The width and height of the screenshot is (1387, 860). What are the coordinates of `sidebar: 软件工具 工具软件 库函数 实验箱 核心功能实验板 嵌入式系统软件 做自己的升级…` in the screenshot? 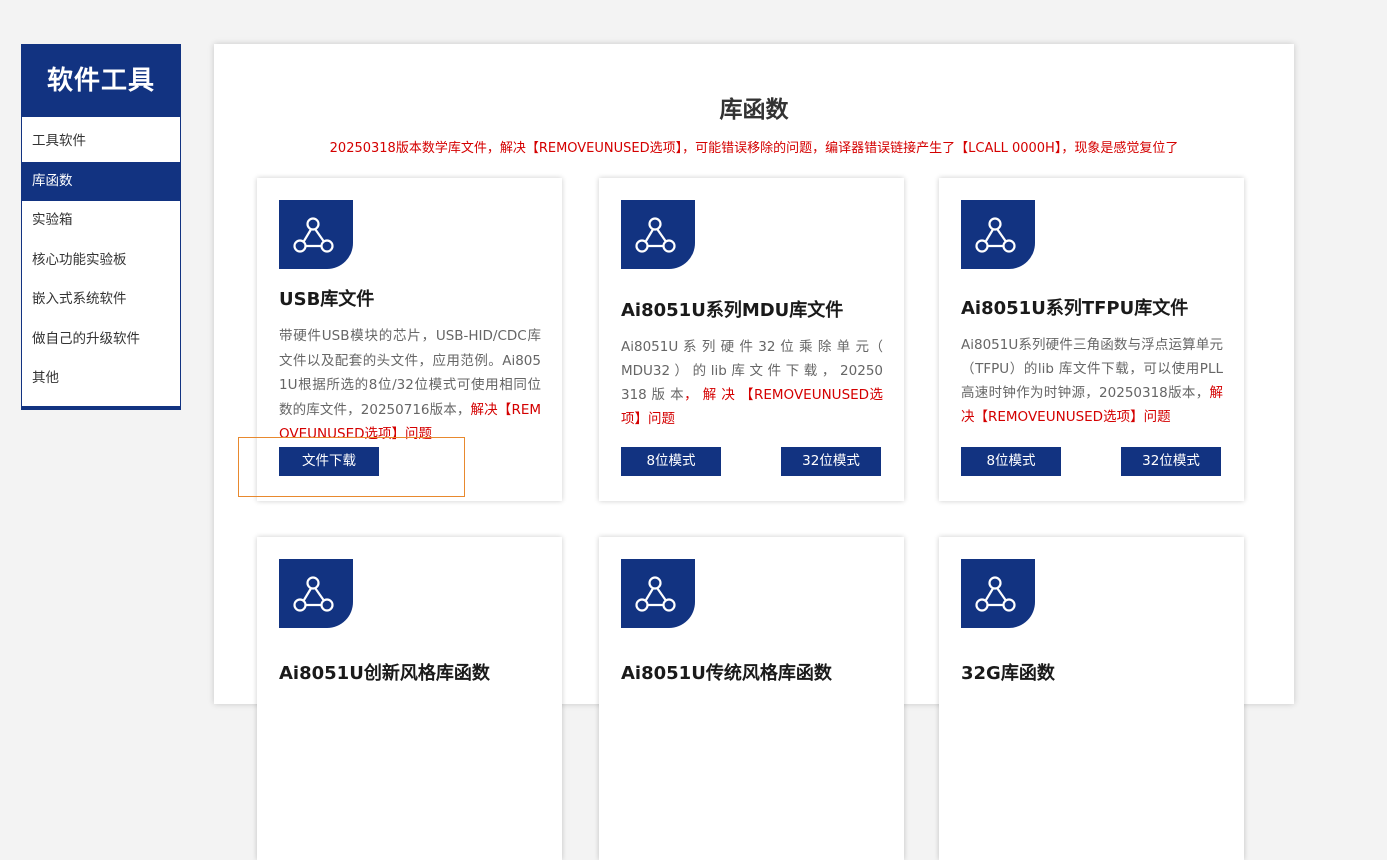 It's located at (101, 227).